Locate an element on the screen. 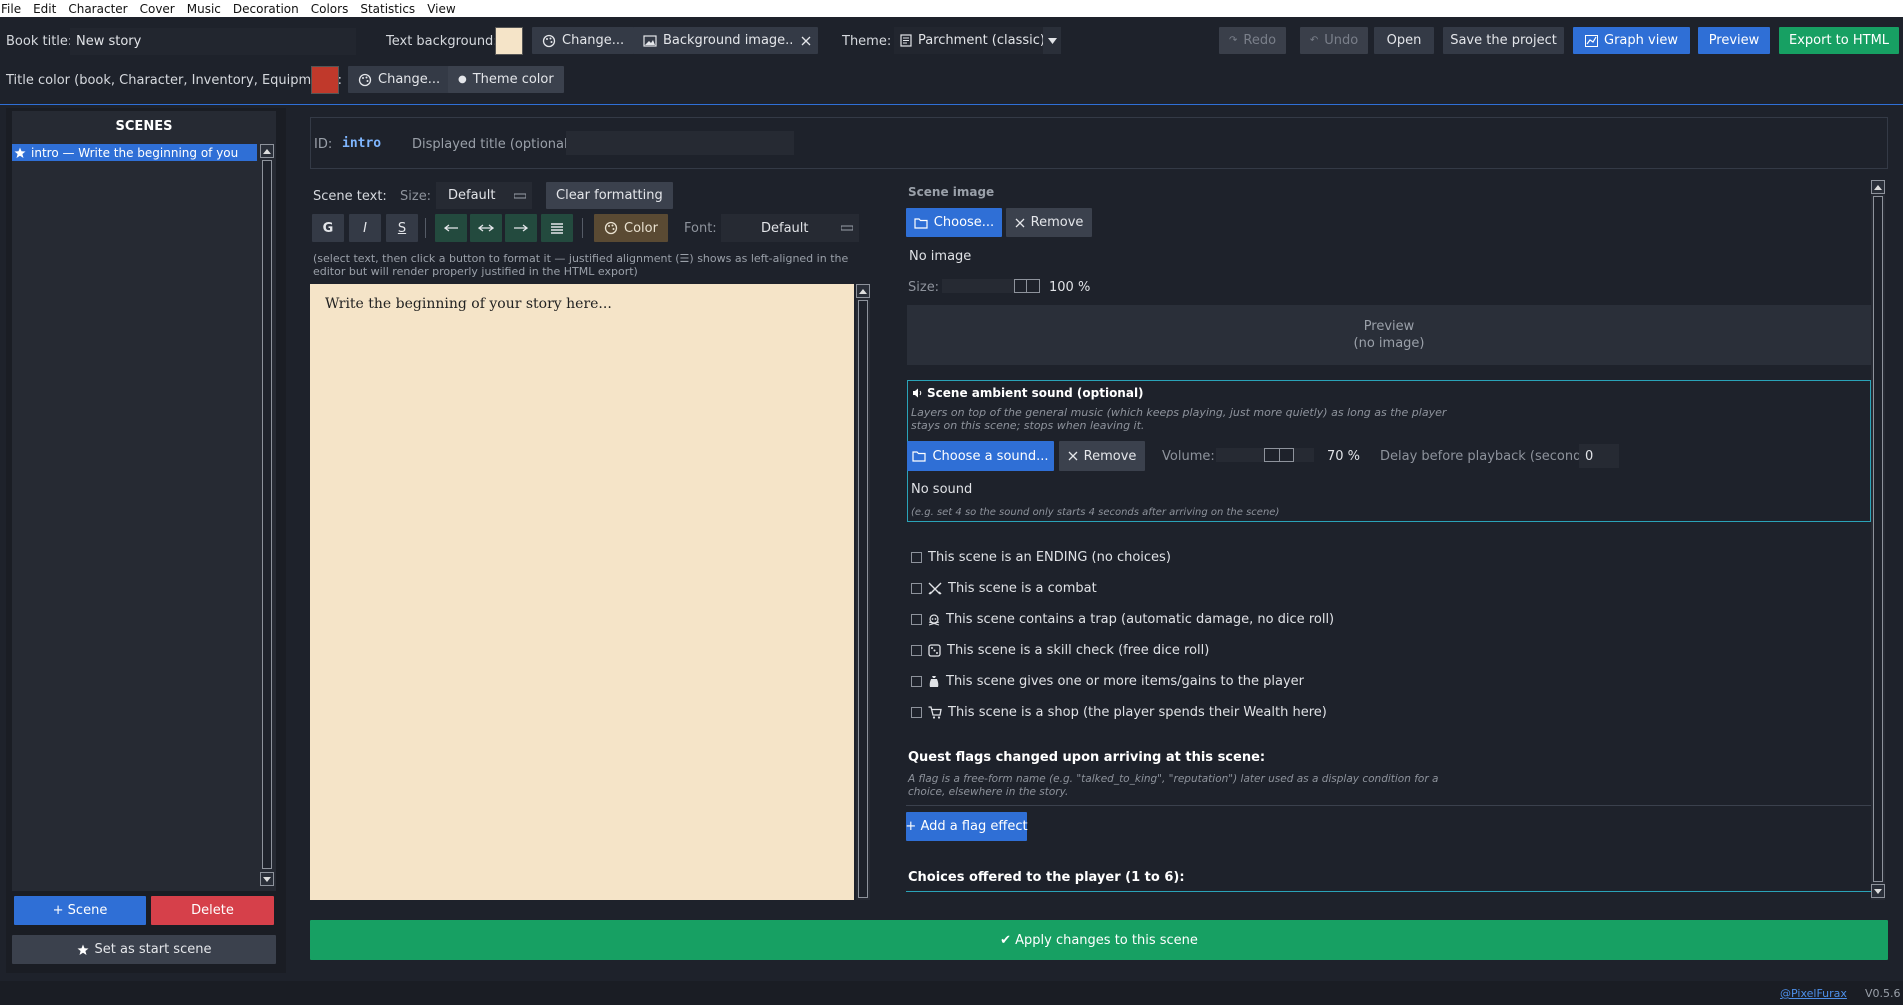  choices-title: Choices offered to the player (1 to 6): is located at coordinates (1046, 877).